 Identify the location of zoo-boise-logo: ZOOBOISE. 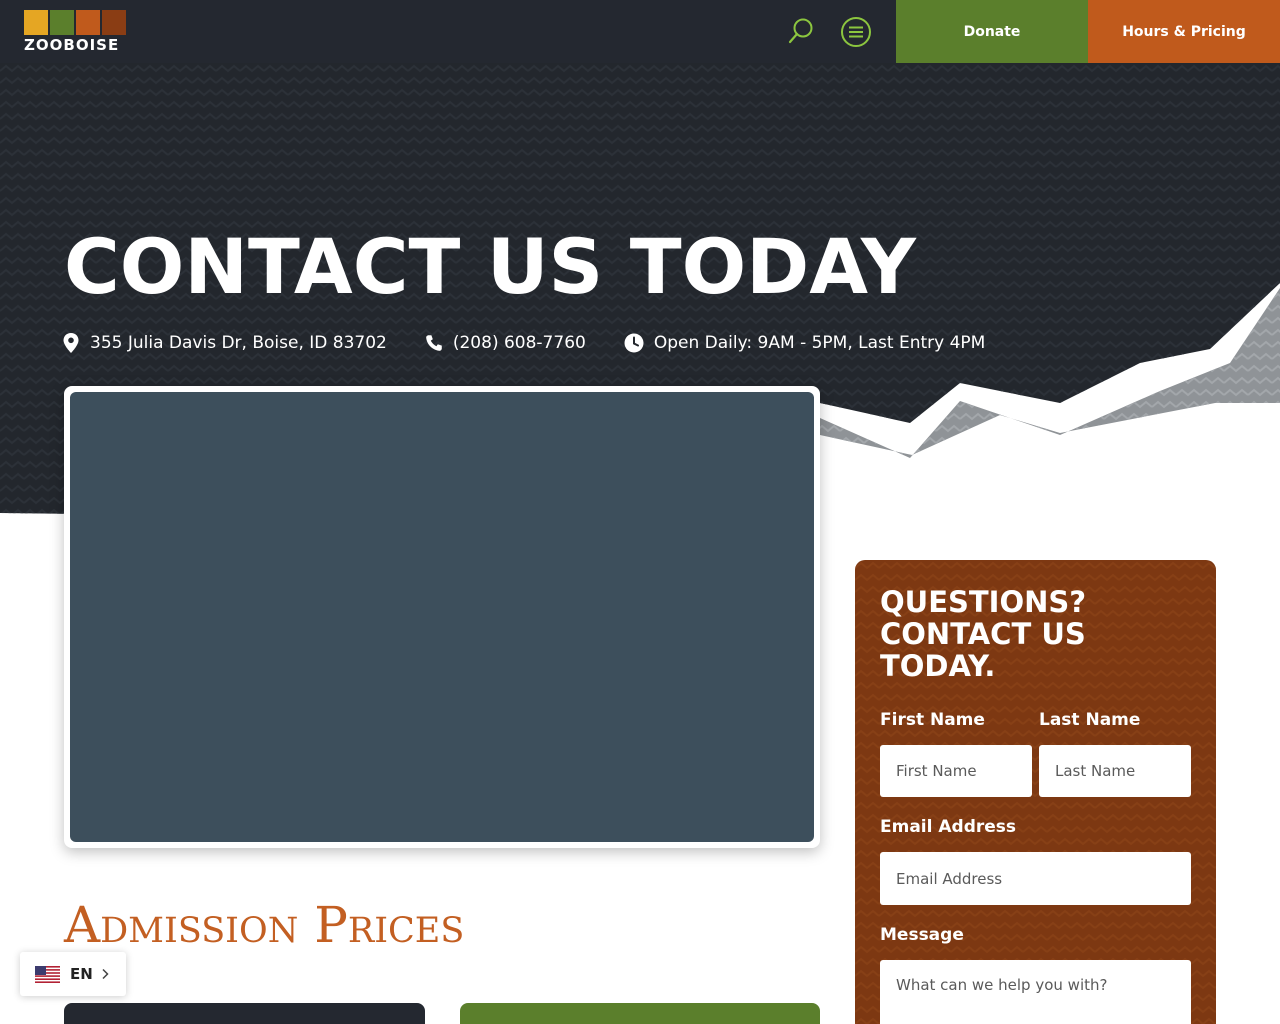
(75, 32).